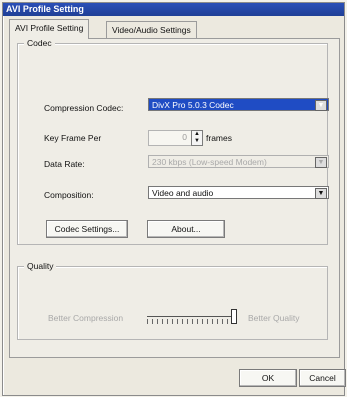 The width and height of the screenshot is (347, 397). What do you see at coordinates (40, 266) in the screenshot?
I see `quality-group-label: Quality` at bounding box center [40, 266].